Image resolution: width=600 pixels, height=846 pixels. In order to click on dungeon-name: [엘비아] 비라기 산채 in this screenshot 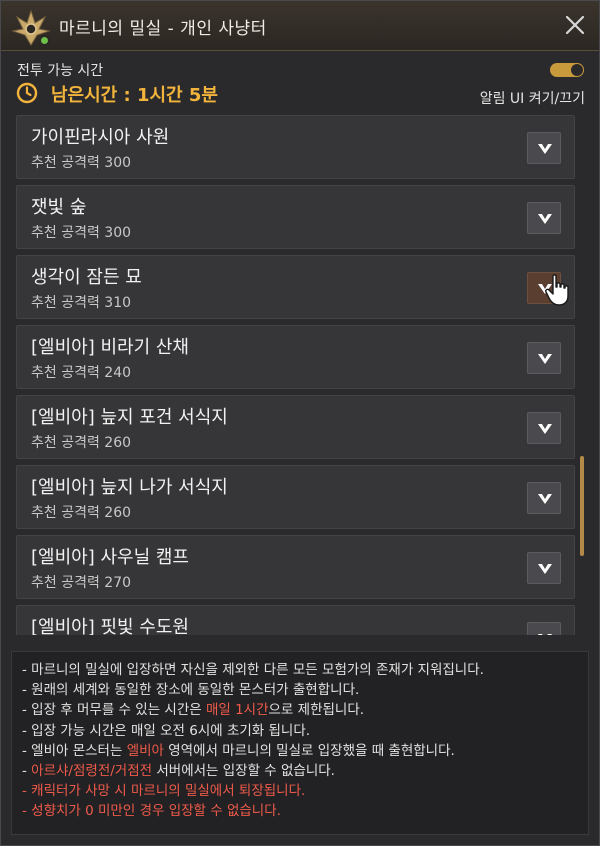, I will do `click(110, 347)`.